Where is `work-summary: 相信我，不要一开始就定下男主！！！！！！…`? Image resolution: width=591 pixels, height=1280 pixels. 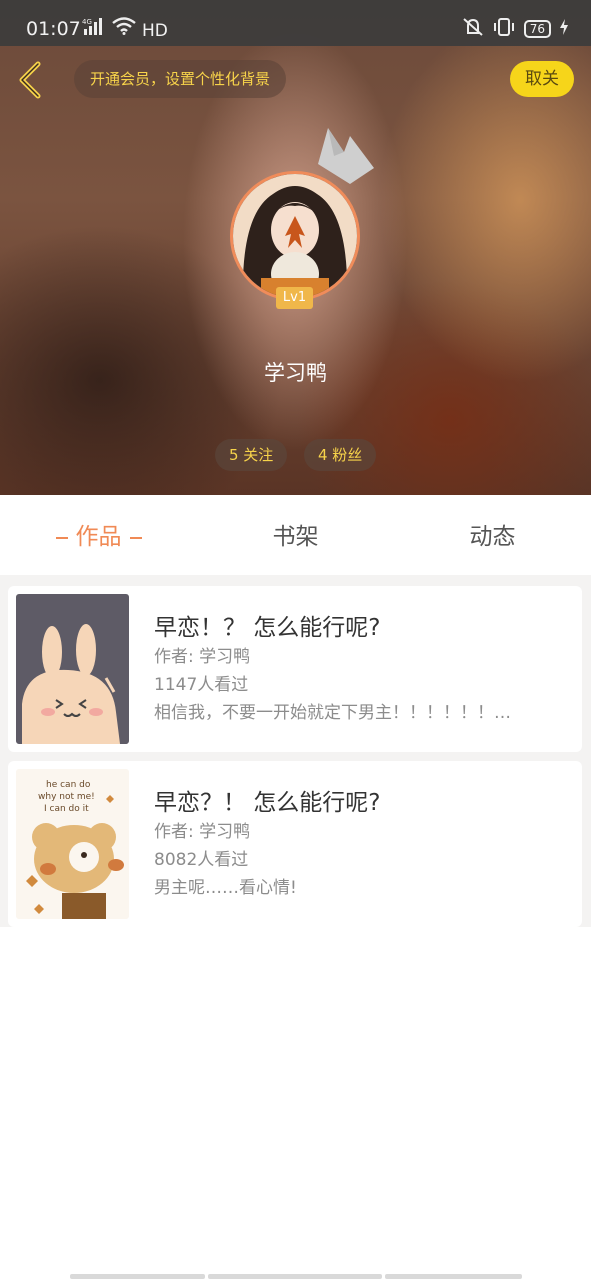 work-summary: 相信我，不要一开始就定下男主！！！！！！… is located at coordinates (332, 713).